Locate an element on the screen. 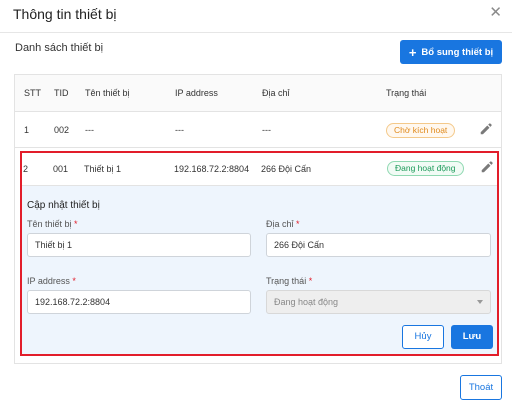  exit-button: Thoát is located at coordinates (481, 387).